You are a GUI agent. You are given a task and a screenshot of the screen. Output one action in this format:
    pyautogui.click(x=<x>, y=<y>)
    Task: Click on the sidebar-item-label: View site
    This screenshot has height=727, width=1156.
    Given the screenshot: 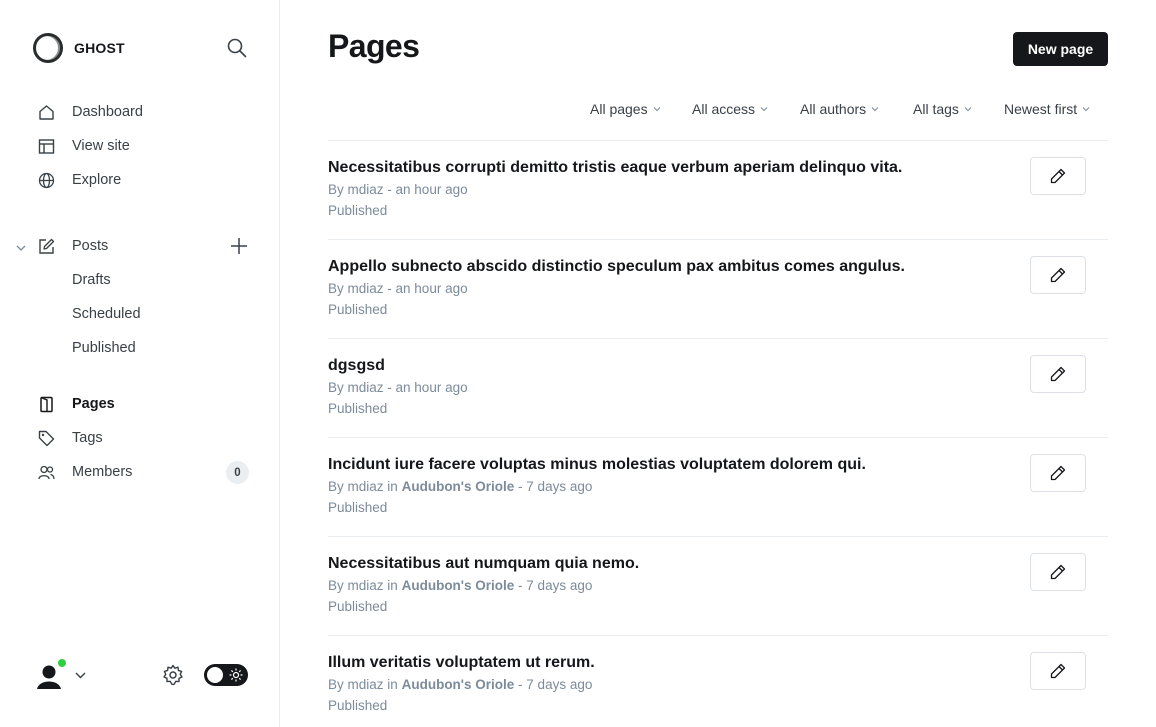 What is the action you would take?
    pyautogui.click(x=101, y=146)
    